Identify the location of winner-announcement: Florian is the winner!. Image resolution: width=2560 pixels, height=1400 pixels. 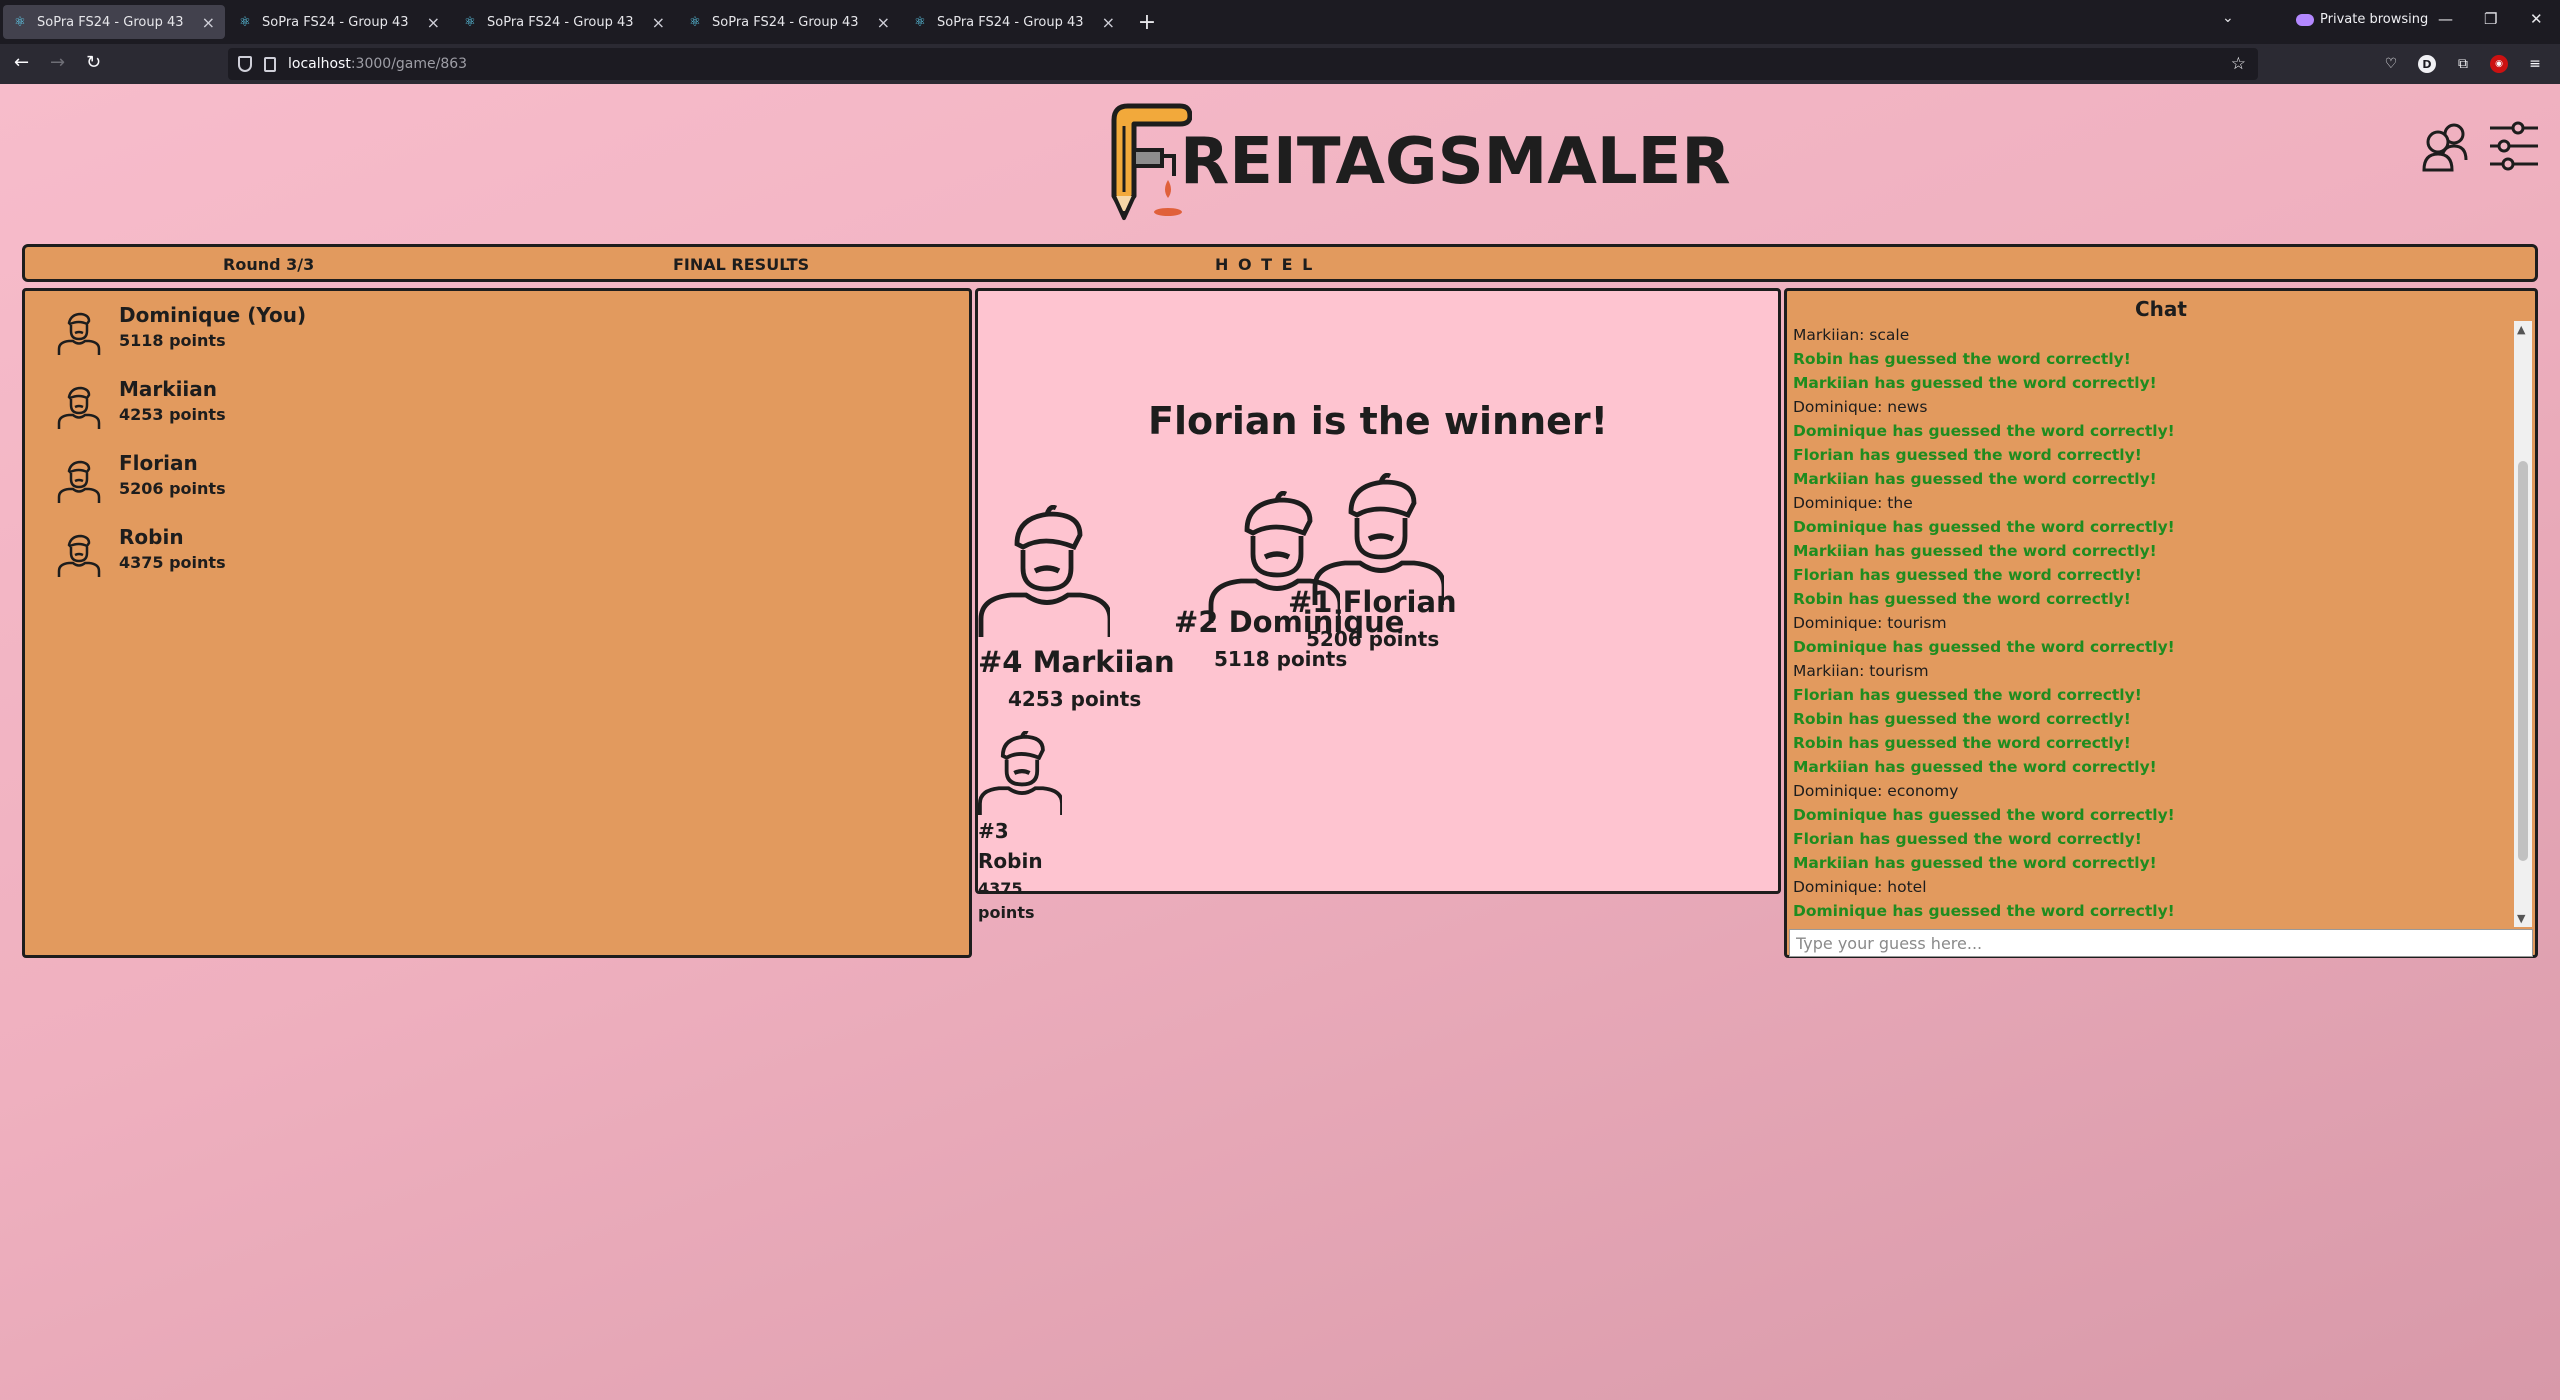
(1378, 421).